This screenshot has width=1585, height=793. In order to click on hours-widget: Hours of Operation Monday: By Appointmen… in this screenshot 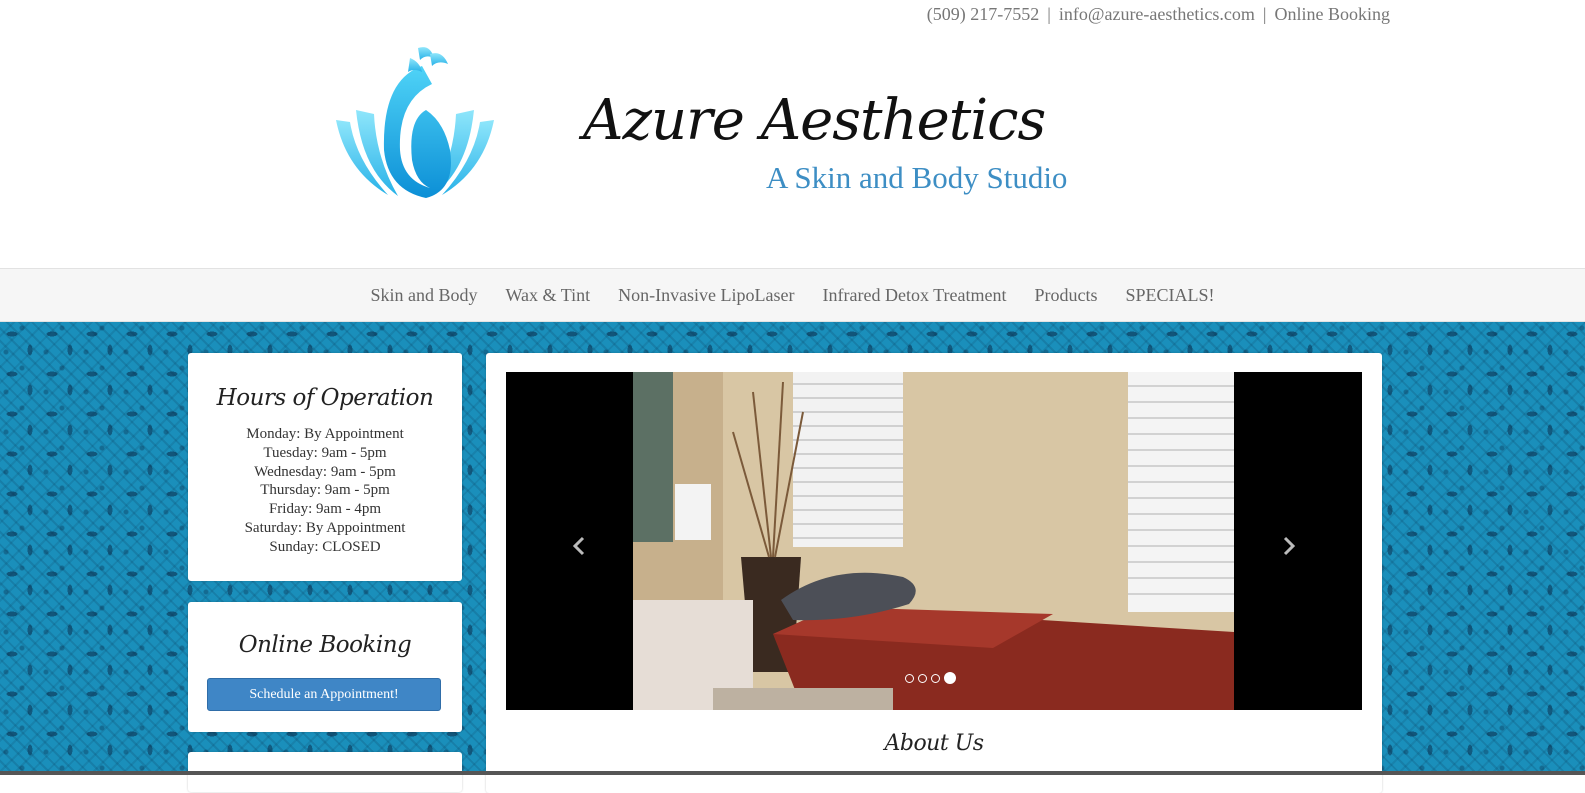, I will do `click(325, 467)`.